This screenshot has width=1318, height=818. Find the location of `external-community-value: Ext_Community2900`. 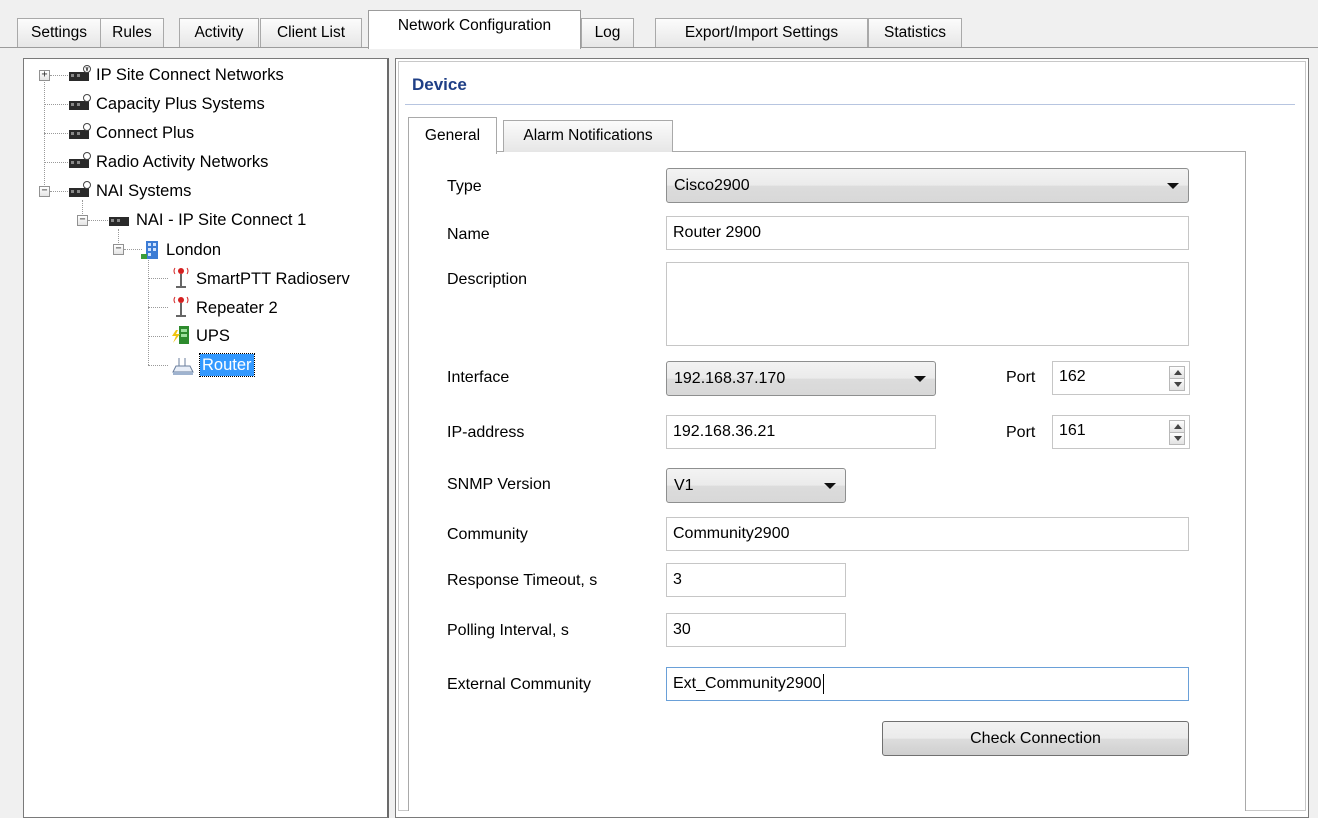

external-community-value: Ext_Community2900 is located at coordinates (747, 683).